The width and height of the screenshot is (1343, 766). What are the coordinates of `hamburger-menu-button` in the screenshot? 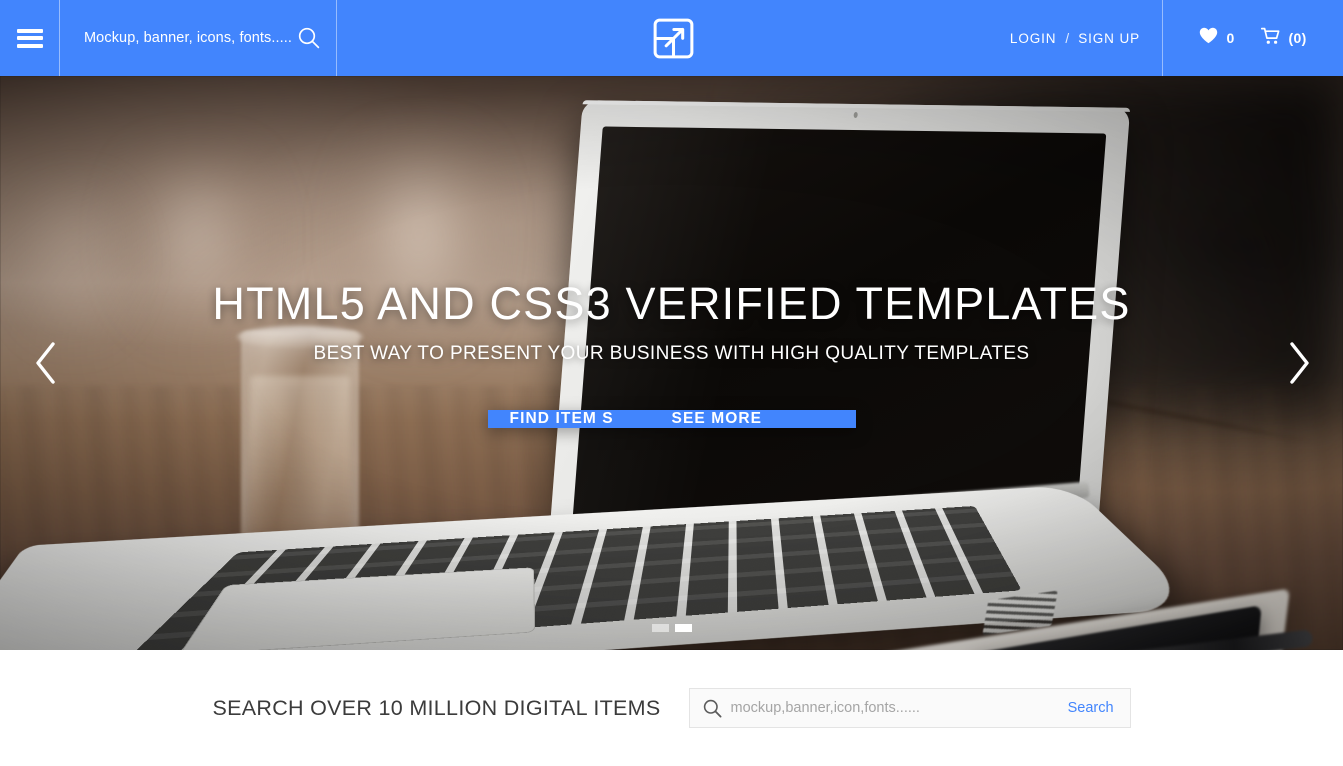 It's located at (30, 38).